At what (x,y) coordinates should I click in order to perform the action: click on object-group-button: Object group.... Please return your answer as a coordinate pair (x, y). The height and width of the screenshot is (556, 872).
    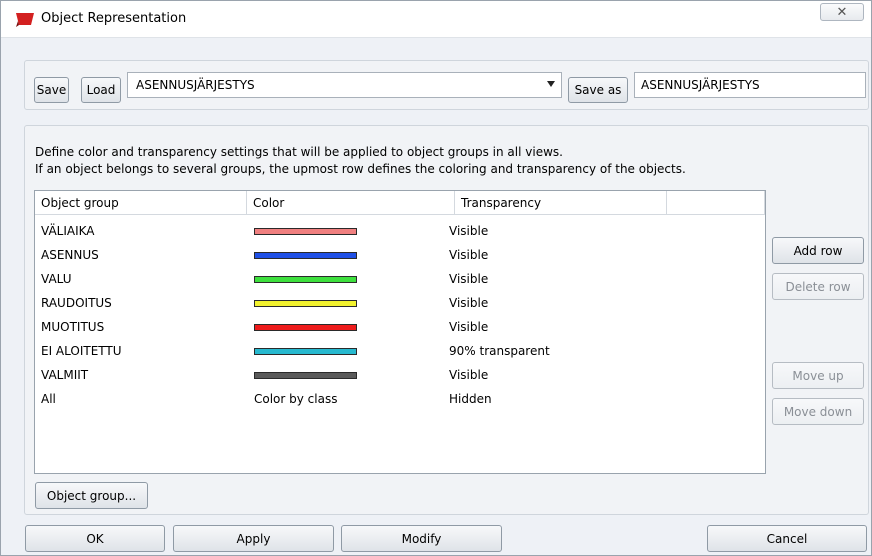
    Looking at the image, I should click on (91, 495).